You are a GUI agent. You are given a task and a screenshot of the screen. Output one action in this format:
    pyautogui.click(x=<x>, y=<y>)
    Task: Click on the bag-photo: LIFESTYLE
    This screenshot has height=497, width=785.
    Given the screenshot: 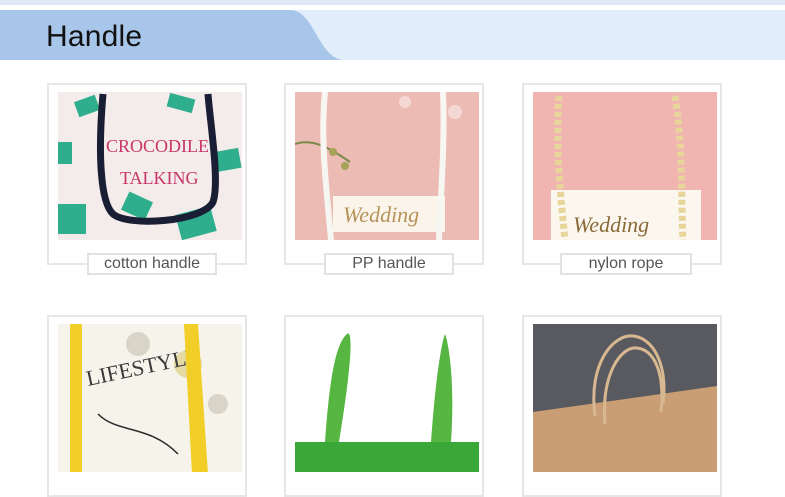 What is the action you would take?
    pyautogui.click(x=150, y=398)
    